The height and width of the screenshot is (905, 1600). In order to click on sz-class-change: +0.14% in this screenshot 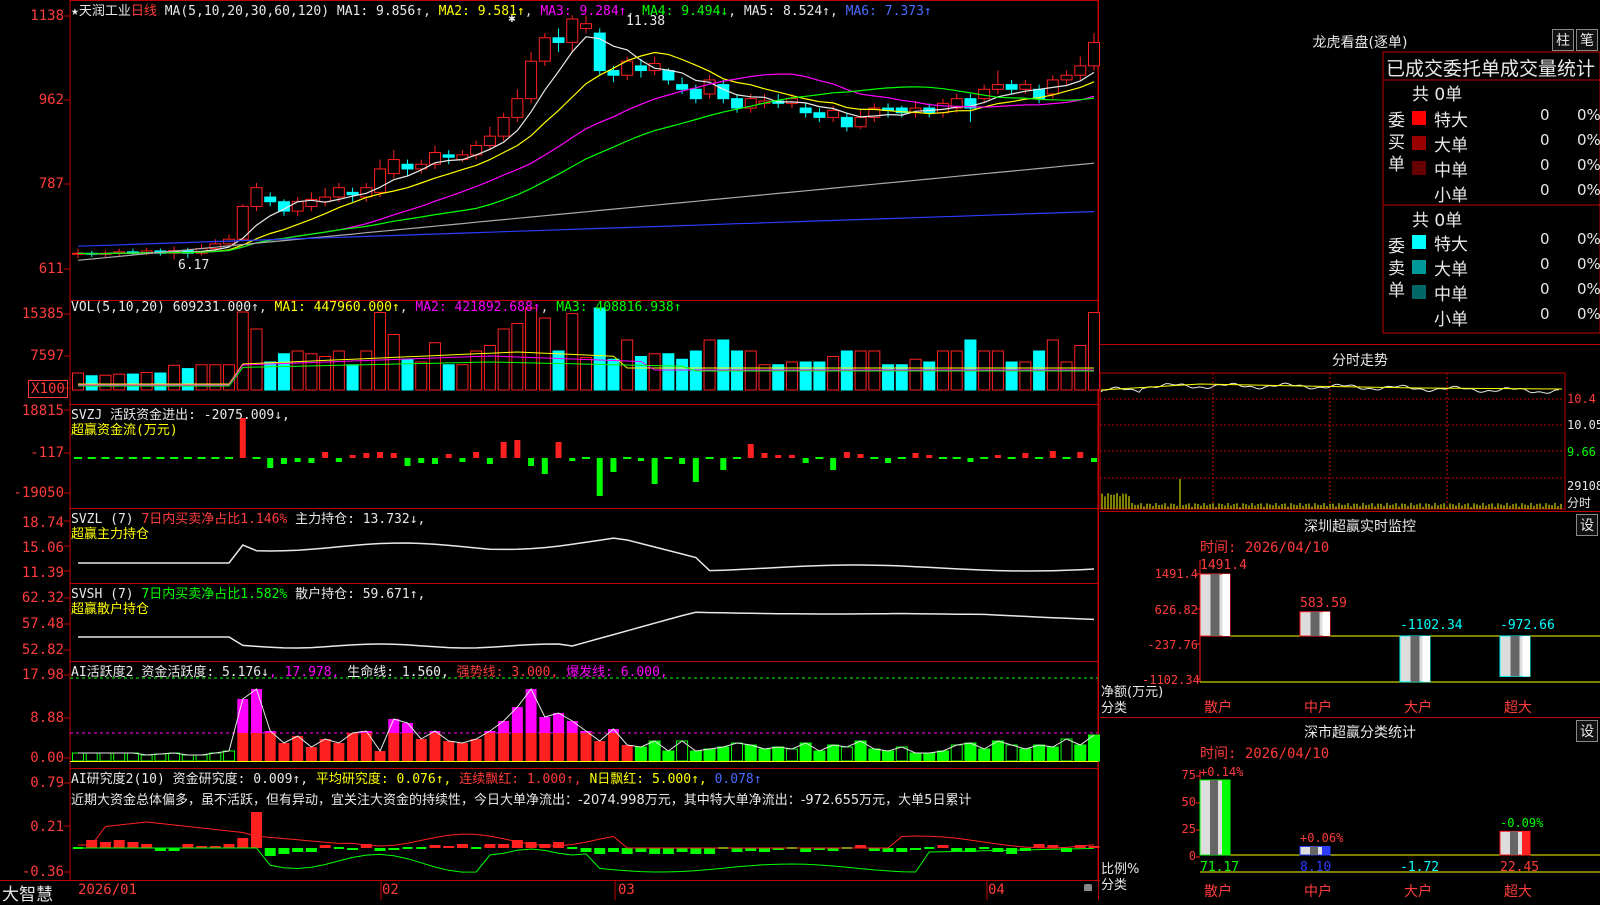, I will do `click(1222, 772)`.